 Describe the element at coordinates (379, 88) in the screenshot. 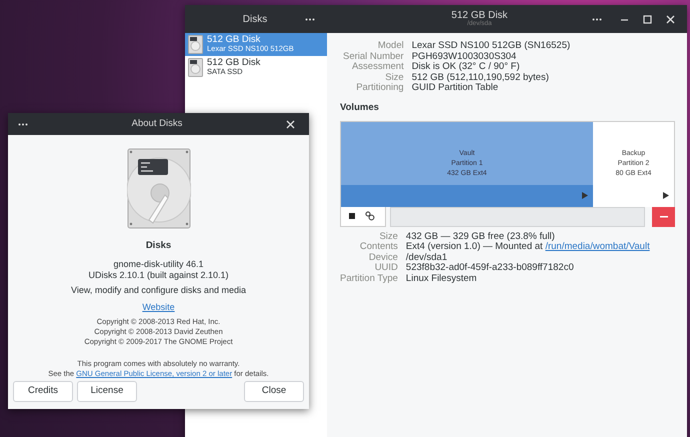

I see `field-label: Partitioning` at that location.